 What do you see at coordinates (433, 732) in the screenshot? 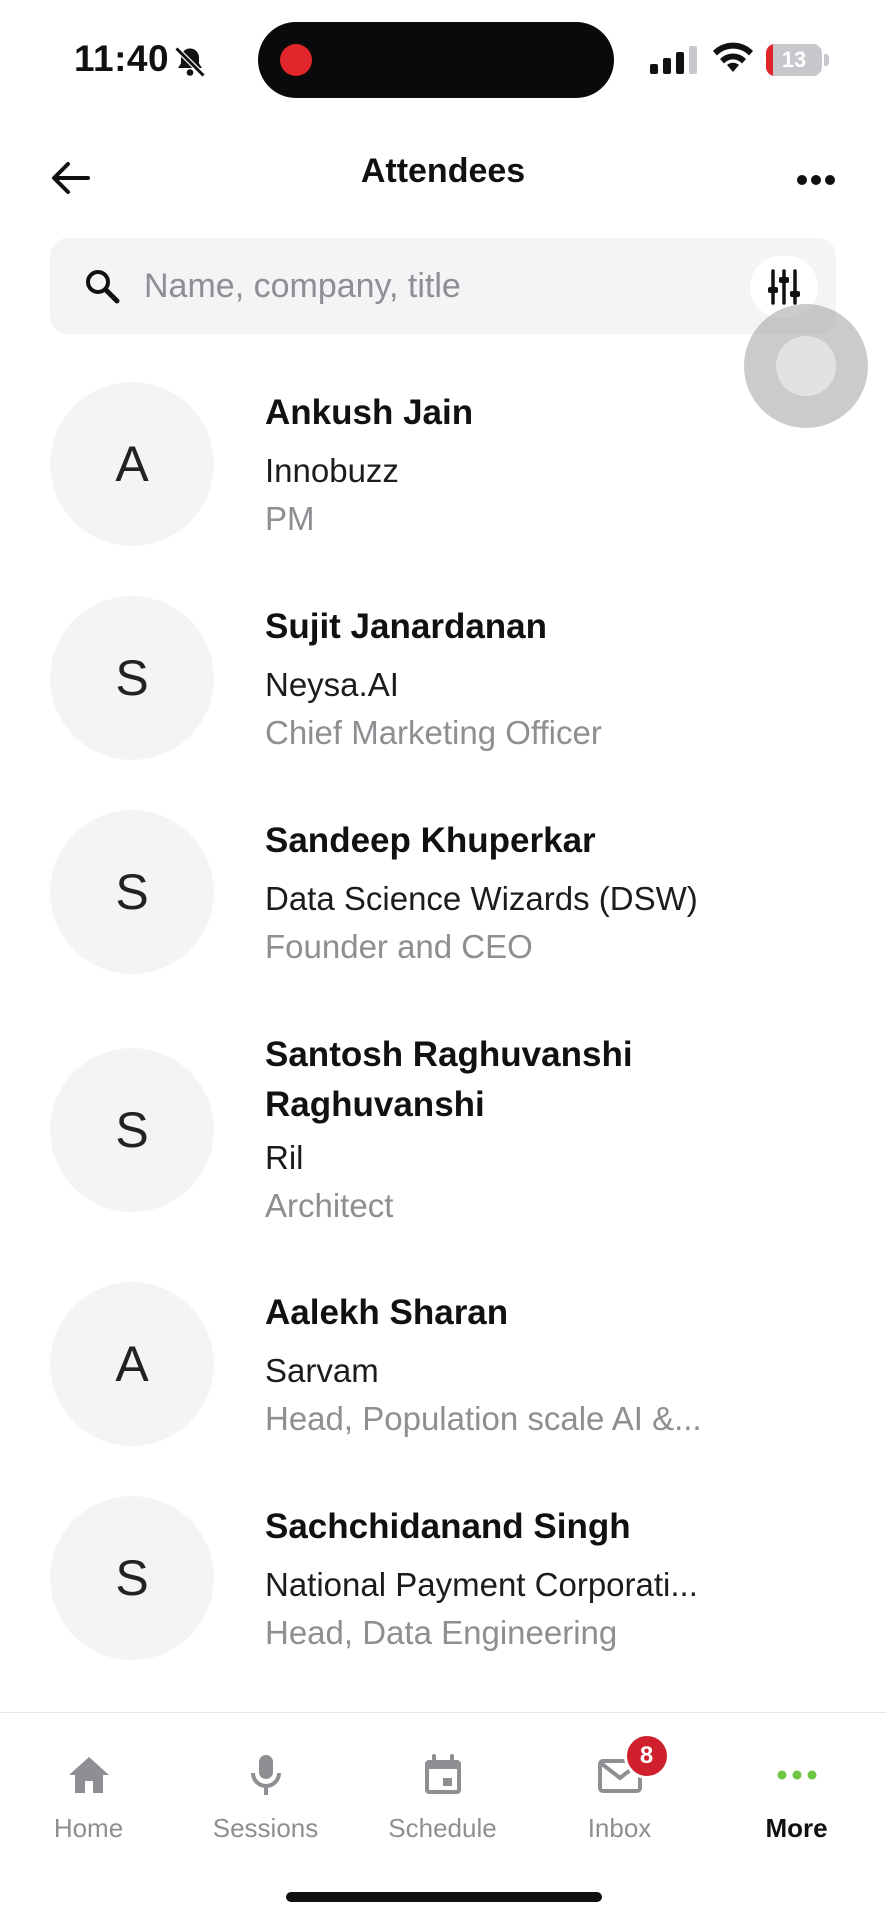
I see `attendee-title: Chief Marketing Officer` at bounding box center [433, 732].